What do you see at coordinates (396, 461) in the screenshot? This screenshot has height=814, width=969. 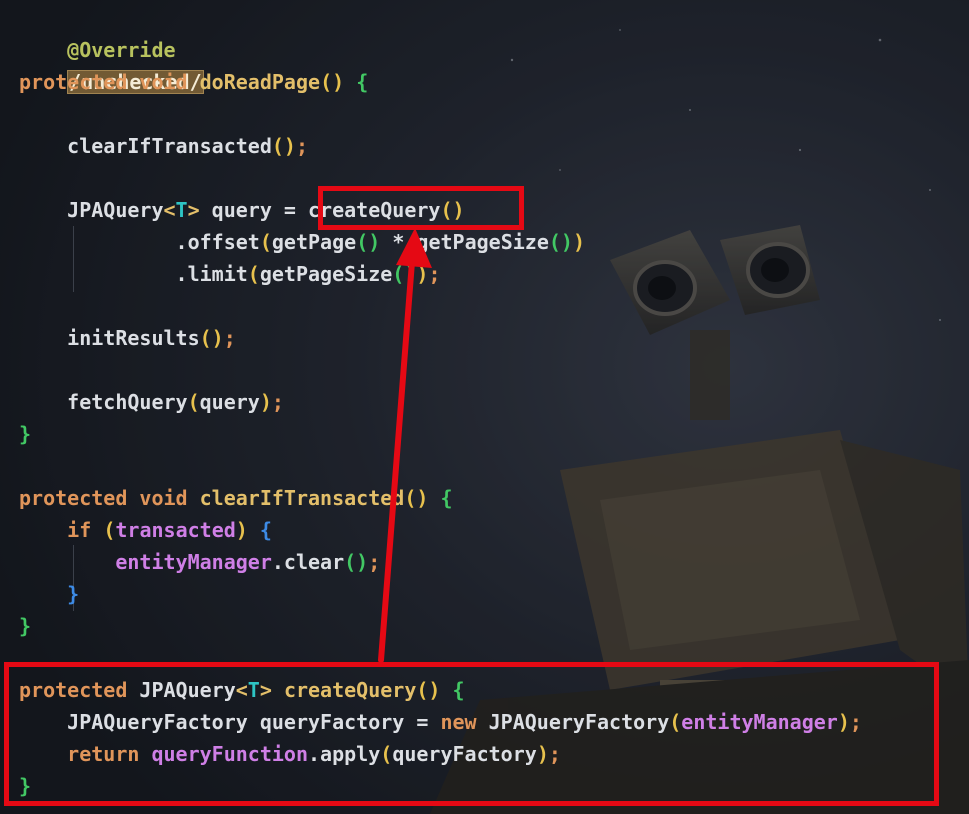 I see `annotation-arrow` at bounding box center [396, 461].